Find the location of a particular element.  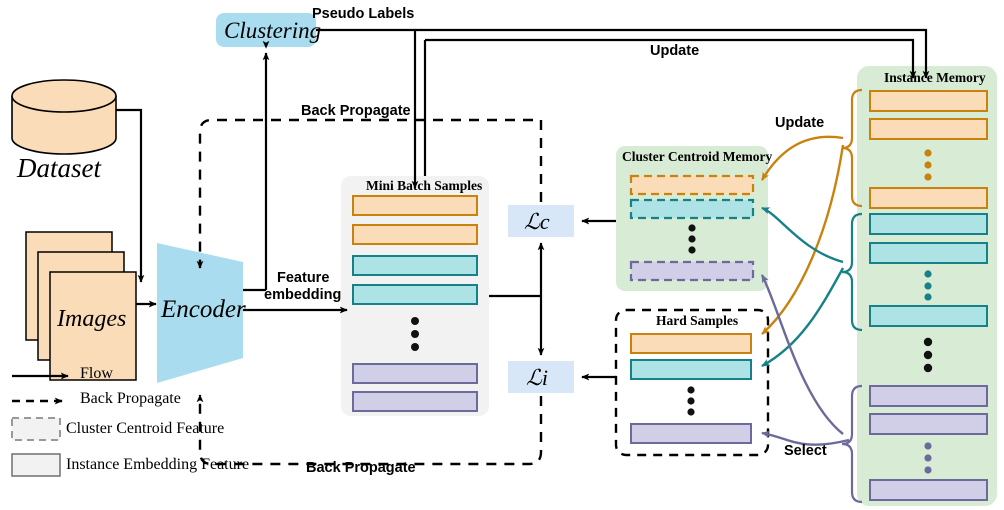

instance-memory-label: Instance Memory is located at coordinates (935, 77).